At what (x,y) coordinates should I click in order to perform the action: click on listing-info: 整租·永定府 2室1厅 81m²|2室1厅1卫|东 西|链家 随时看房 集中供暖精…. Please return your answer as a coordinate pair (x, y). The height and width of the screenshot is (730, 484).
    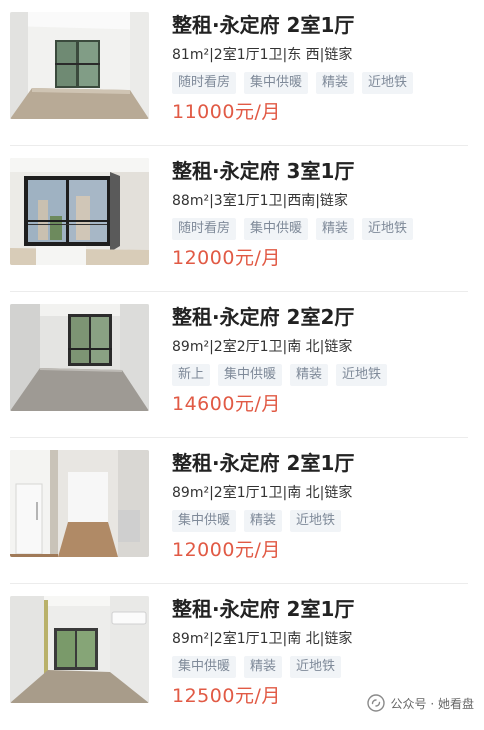
    Looking at the image, I should click on (323, 68).